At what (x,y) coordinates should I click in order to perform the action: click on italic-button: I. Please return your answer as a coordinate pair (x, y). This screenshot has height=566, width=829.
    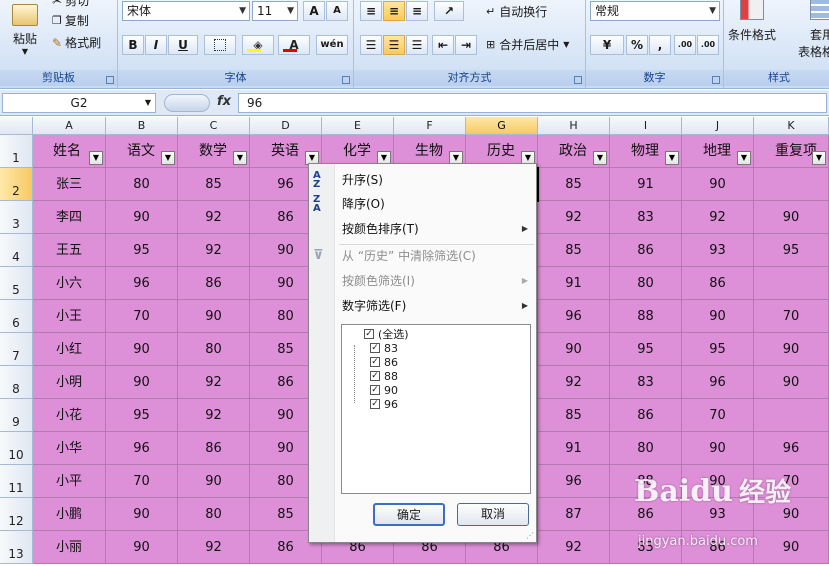
    Looking at the image, I should click on (156, 45).